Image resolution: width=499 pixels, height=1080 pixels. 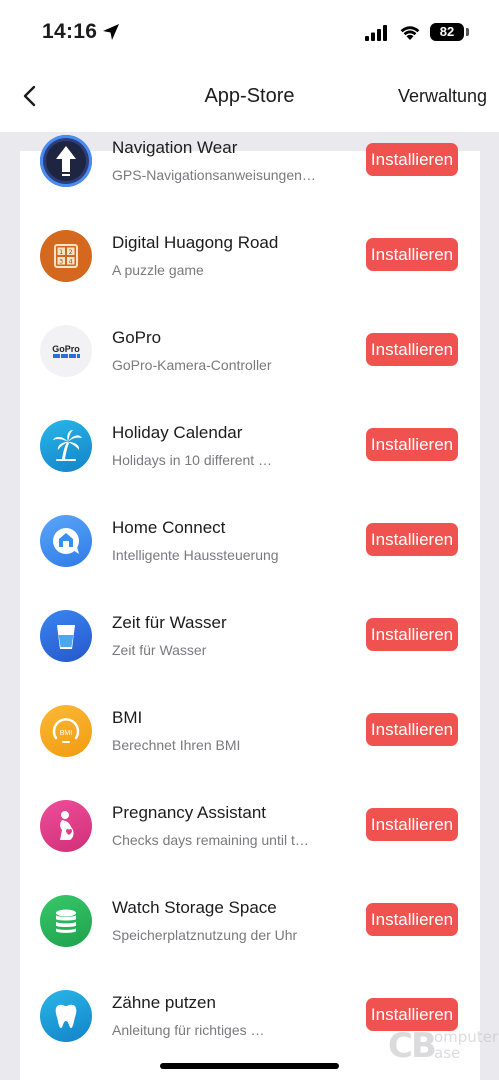 What do you see at coordinates (169, 527) in the screenshot?
I see `app-name: Home Connect` at bounding box center [169, 527].